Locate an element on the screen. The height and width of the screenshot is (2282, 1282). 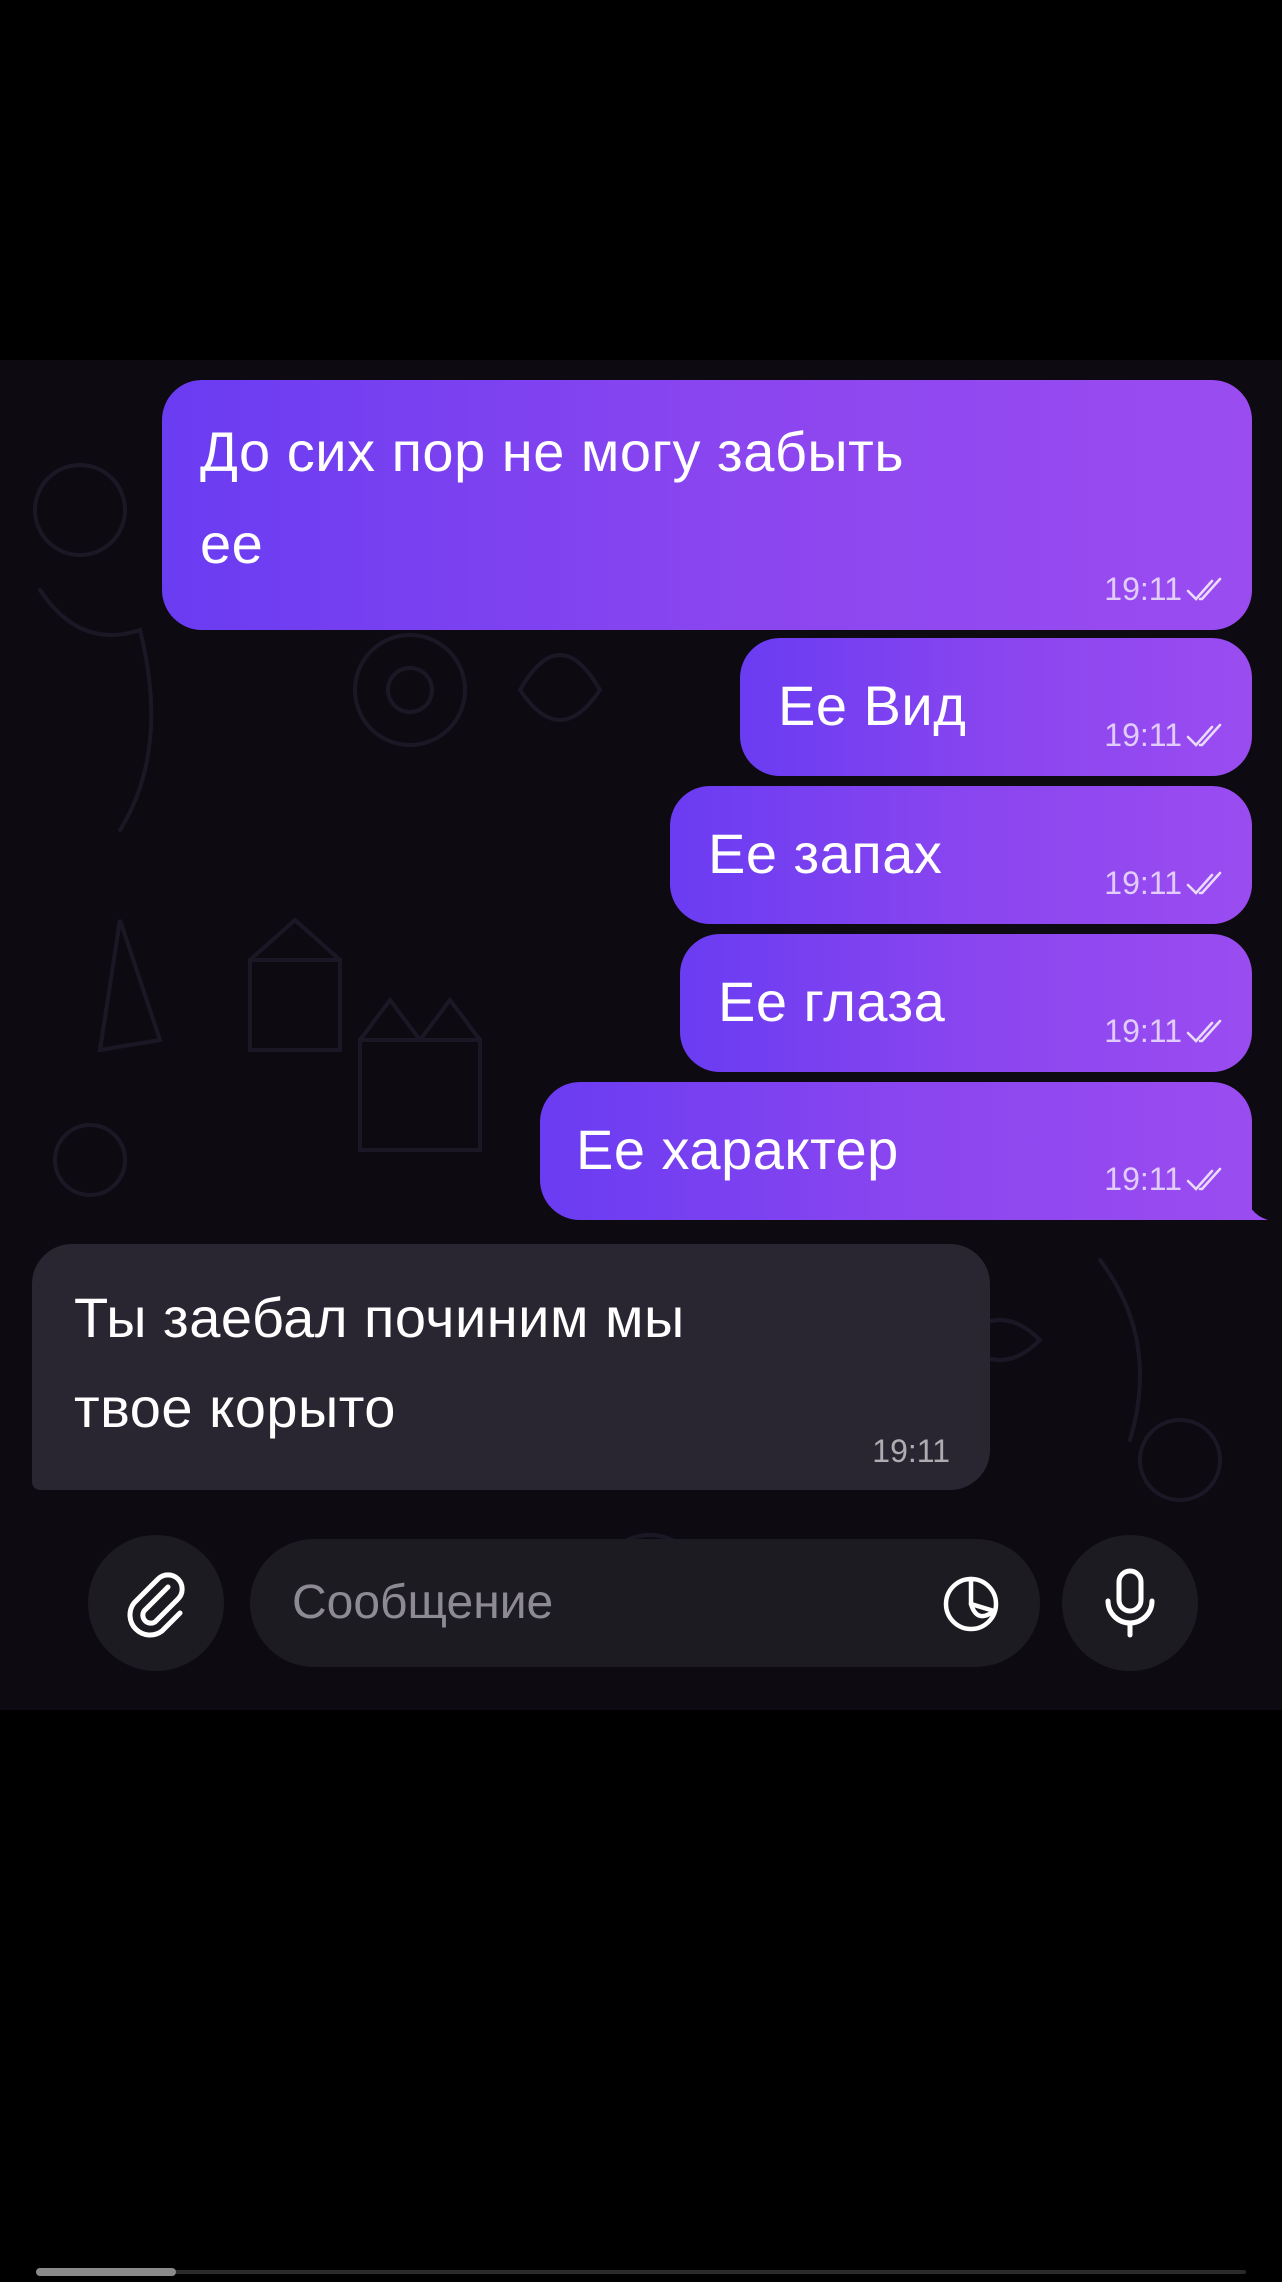
message-bubble-outgoing: Ее характер 19:11 is located at coordinates (896, 1151).